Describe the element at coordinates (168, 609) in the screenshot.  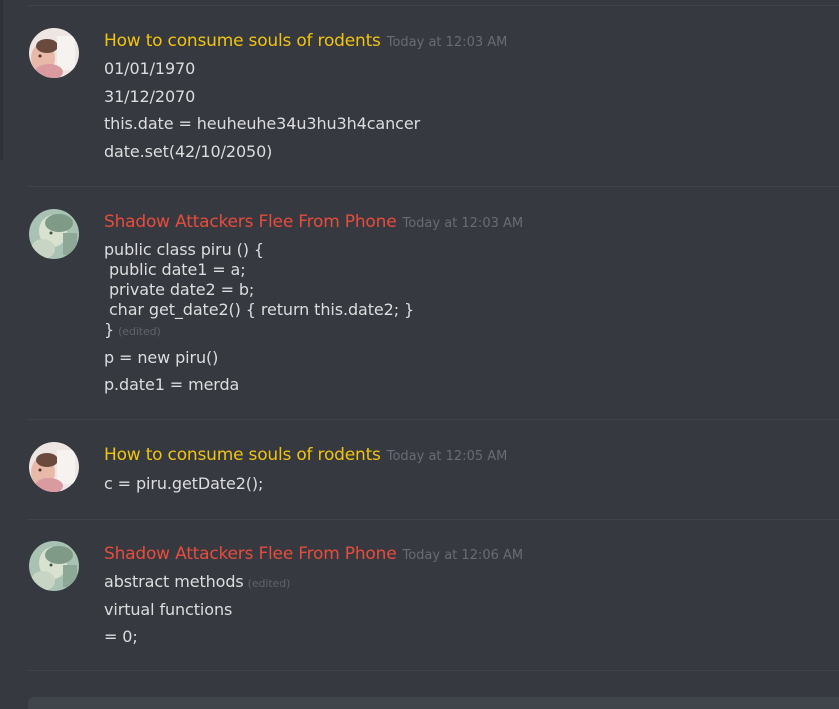
I see `message-line: virtual functions` at that location.